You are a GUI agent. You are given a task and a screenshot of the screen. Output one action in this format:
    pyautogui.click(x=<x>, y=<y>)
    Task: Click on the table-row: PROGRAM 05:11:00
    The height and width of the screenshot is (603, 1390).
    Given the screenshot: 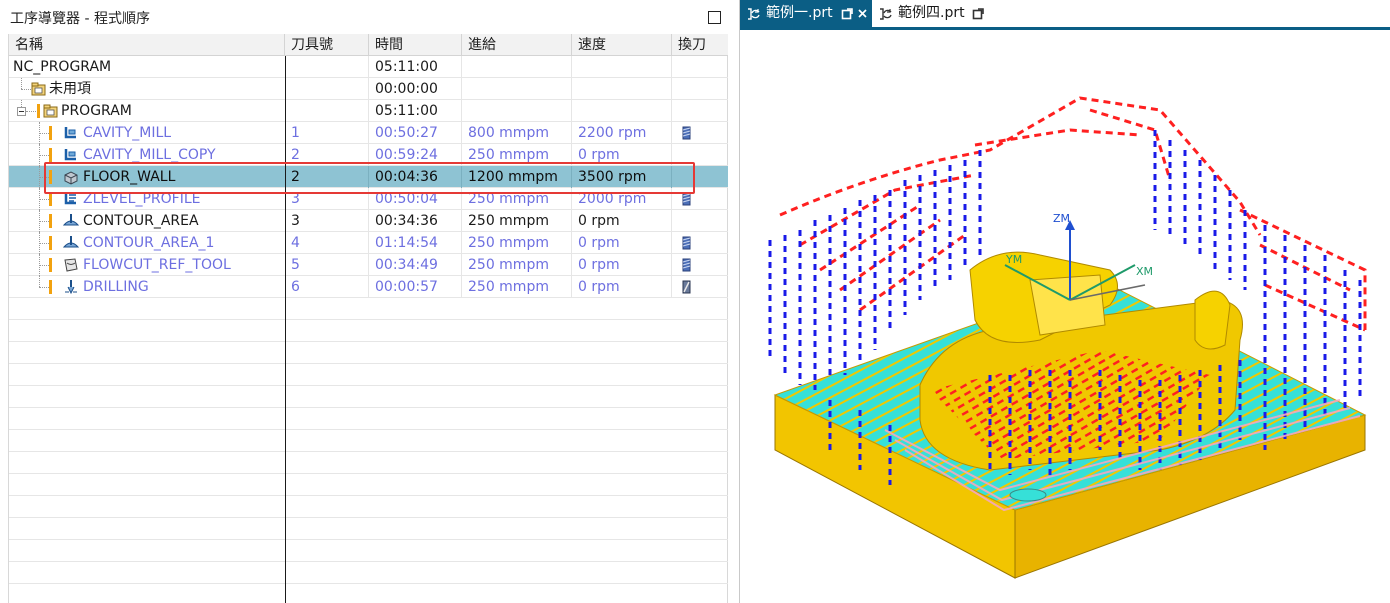 What is the action you would take?
    pyautogui.click(x=368, y=111)
    